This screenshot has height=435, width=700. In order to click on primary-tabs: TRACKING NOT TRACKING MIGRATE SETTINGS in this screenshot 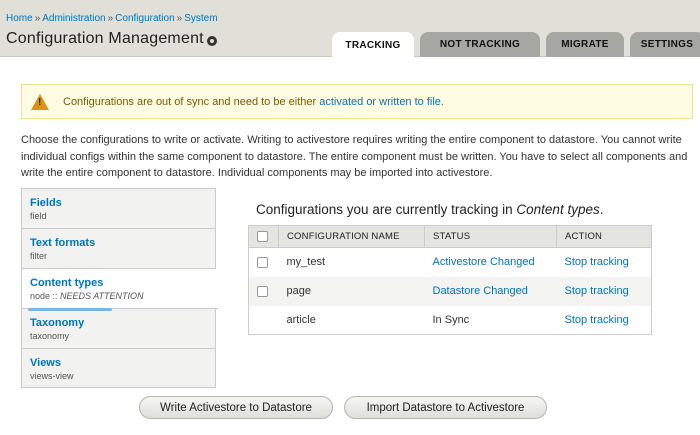, I will do `click(516, 45)`.